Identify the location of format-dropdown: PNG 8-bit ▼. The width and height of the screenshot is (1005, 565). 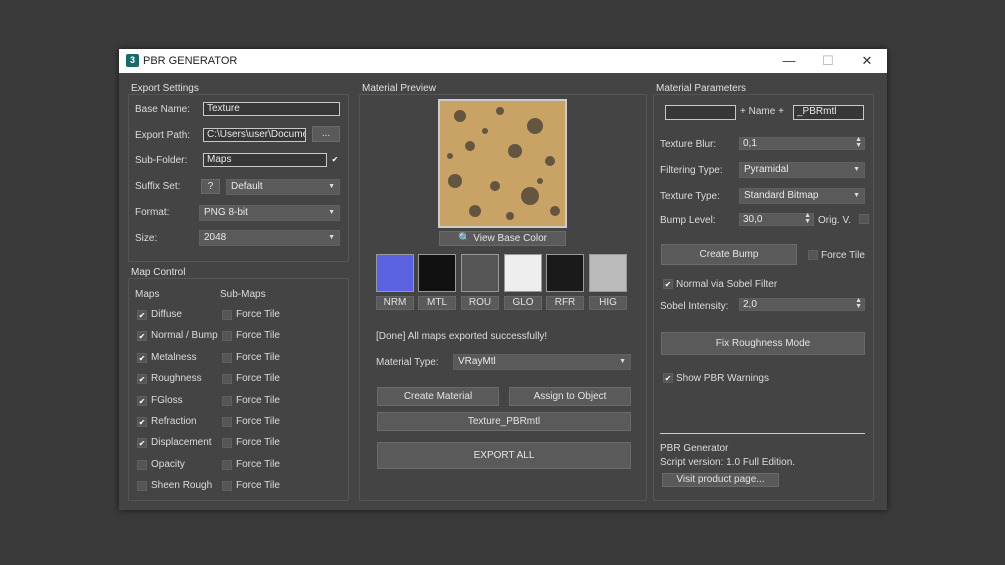
(269, 213).